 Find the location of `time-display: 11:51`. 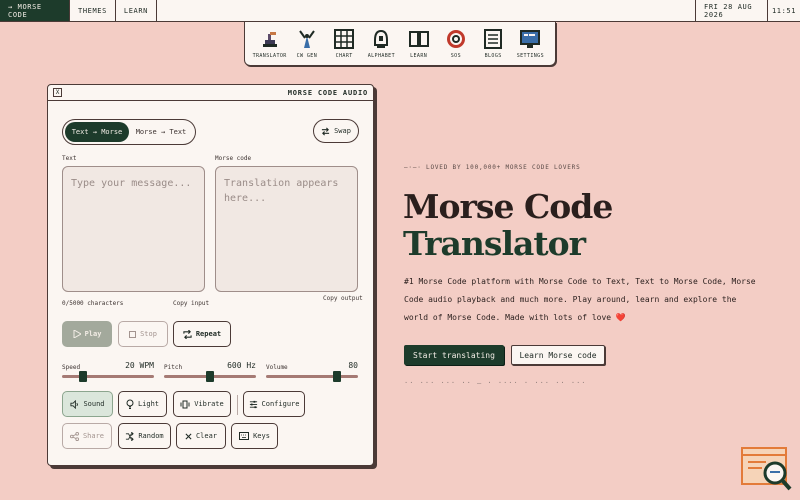

time-display: 11:51 is located at coordinates (784, 10).